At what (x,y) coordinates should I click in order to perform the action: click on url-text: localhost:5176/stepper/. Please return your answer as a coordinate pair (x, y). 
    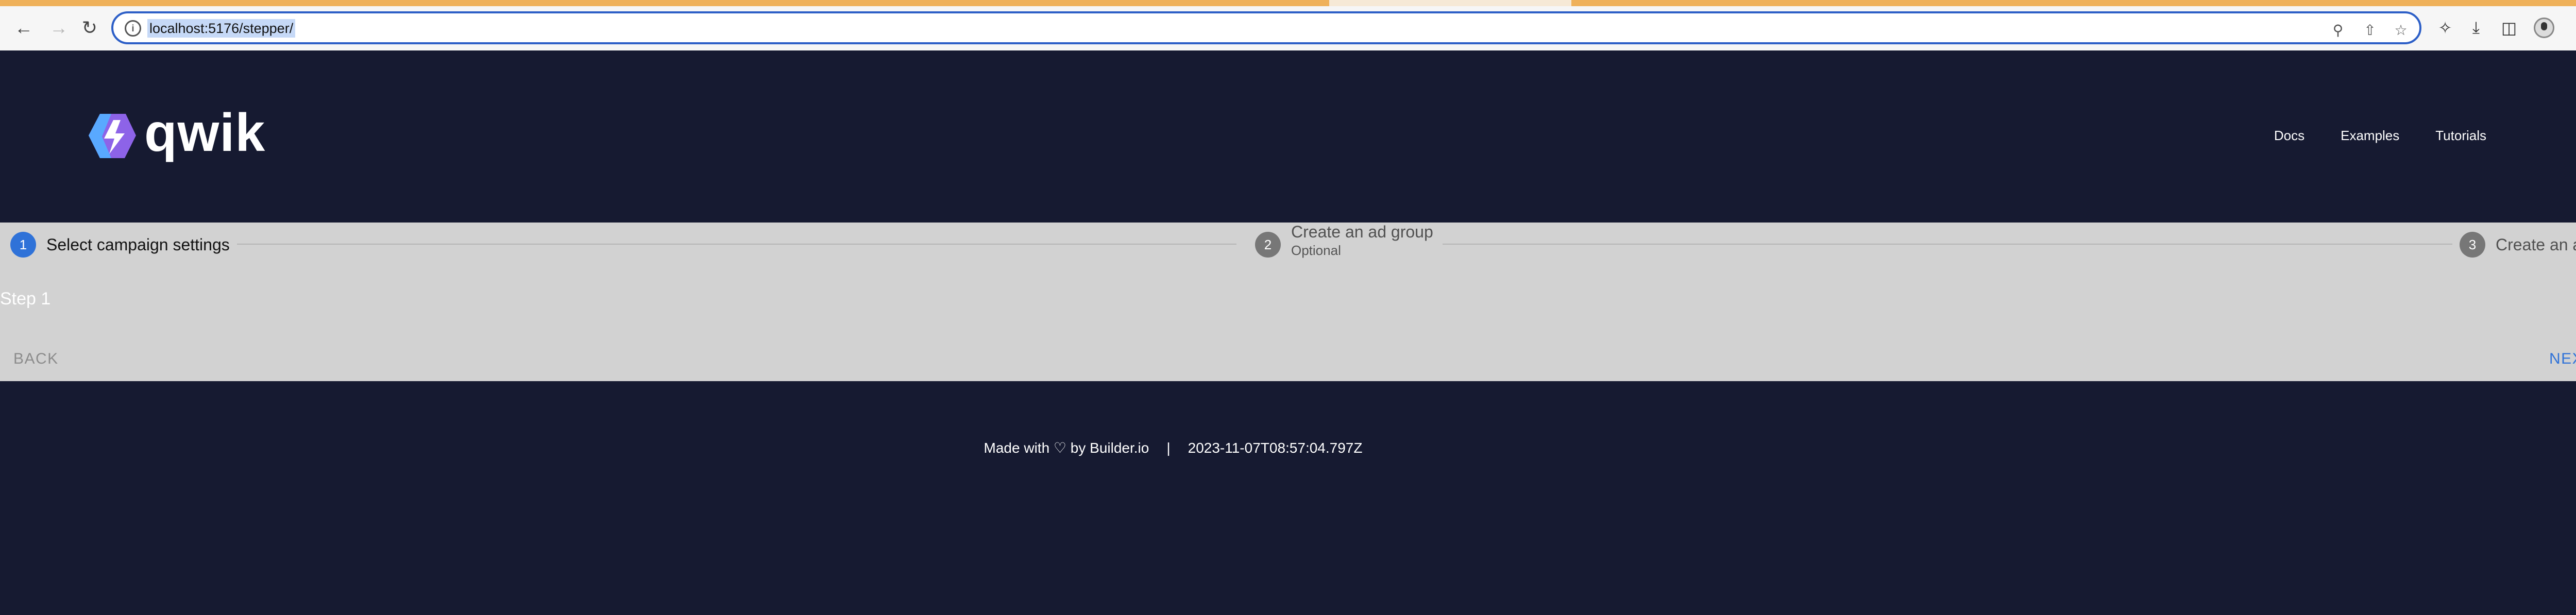
    Looking at the image, I should click on (221, 28).